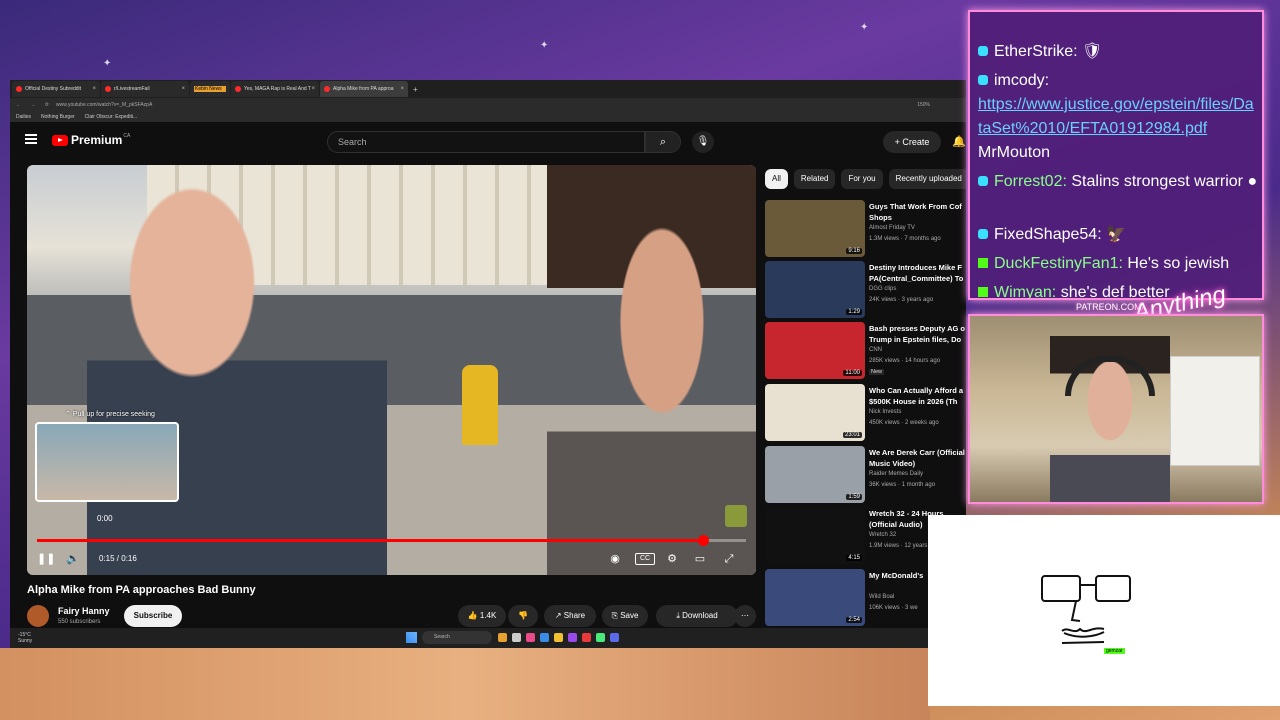 The height and width of the screenshot is (720, 1280). I want to click on browser-tab: Yes, MAGA Rap is Real And Tru ×, so click(275, 89).